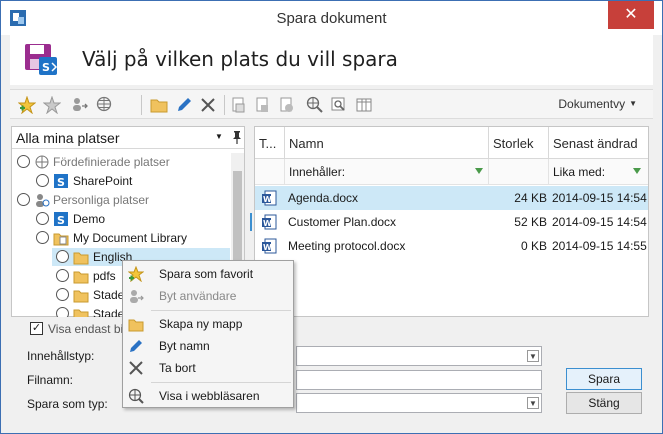  What do you see at coordinates (184, 105) in the screenshot?
I see `rename-pencil-icon` at bounding box center [184, 105].